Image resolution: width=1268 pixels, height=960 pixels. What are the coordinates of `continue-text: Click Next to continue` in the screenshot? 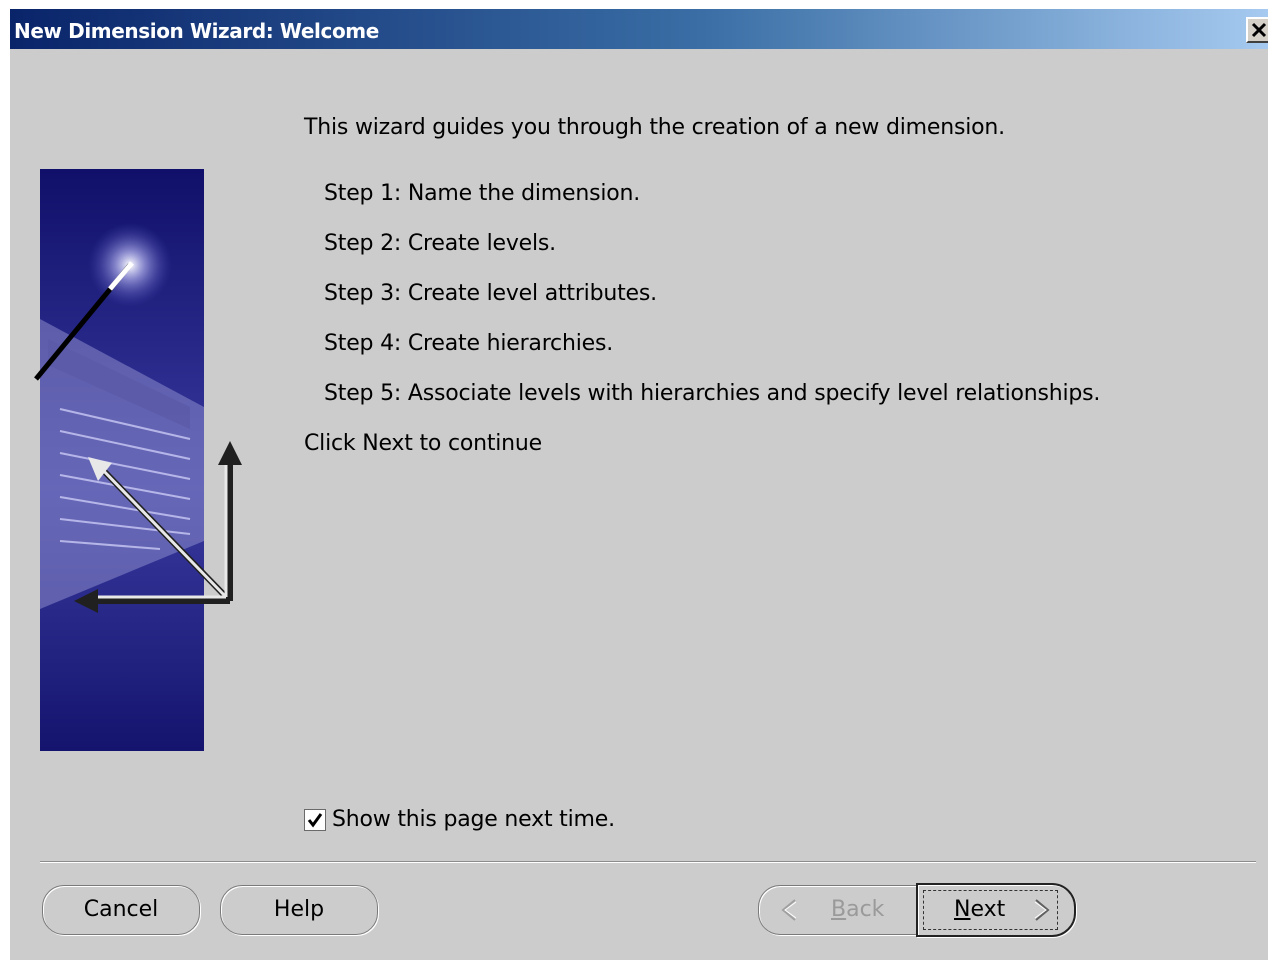 It's located at (423, 443).